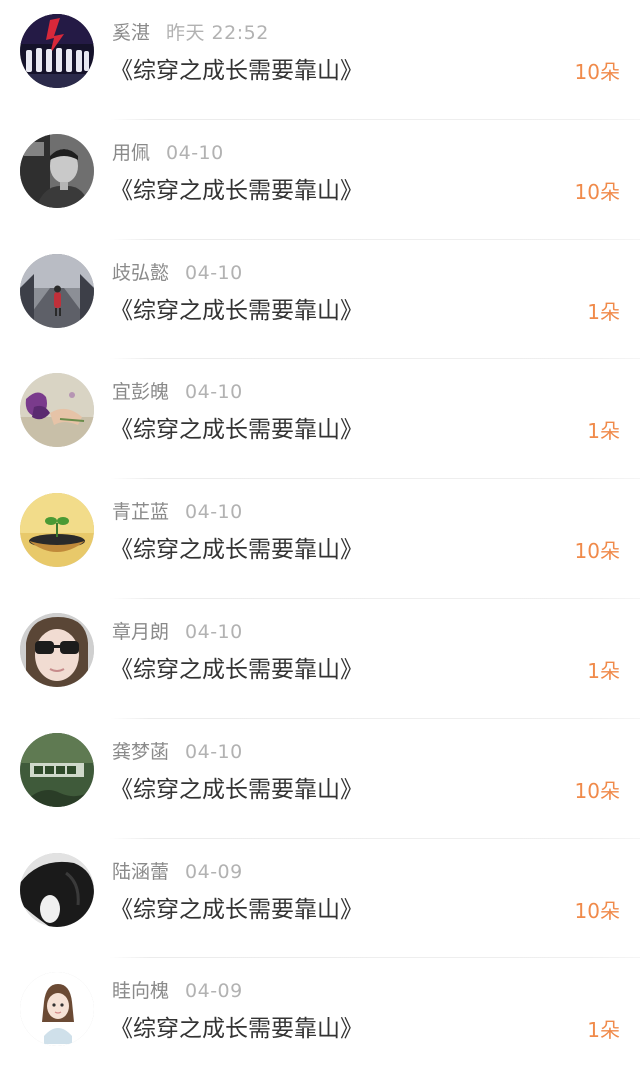 This screenshot has height=1078, width=640. Describe the element at coordinates (140, 872) in the screenshot. I see `user-name: 陆涵蕾` at that location.